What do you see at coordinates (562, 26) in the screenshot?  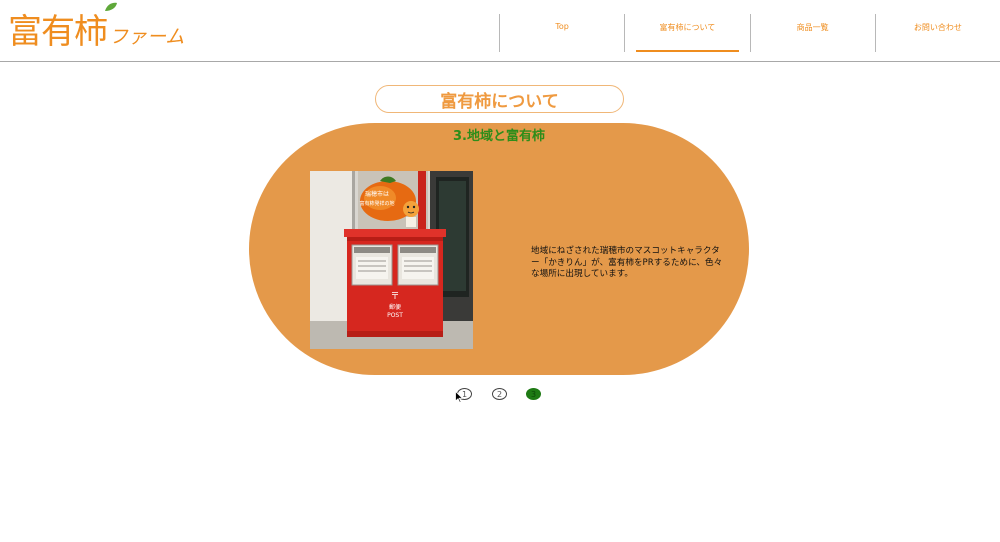 I see `nav-label: Top` at bounding box center [562, 26].